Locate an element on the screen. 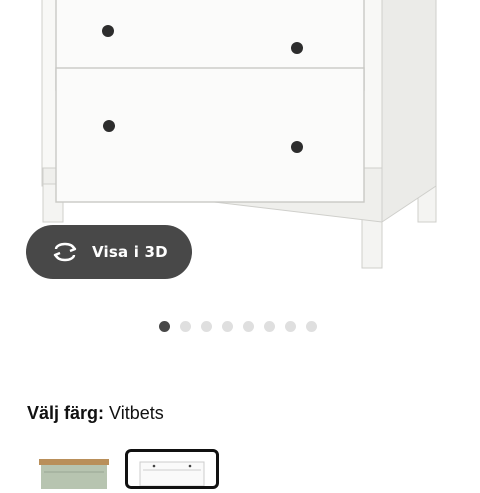 This screenshot has width=480, height=493. grey-green-swatch is located at coordinates (74, 469).